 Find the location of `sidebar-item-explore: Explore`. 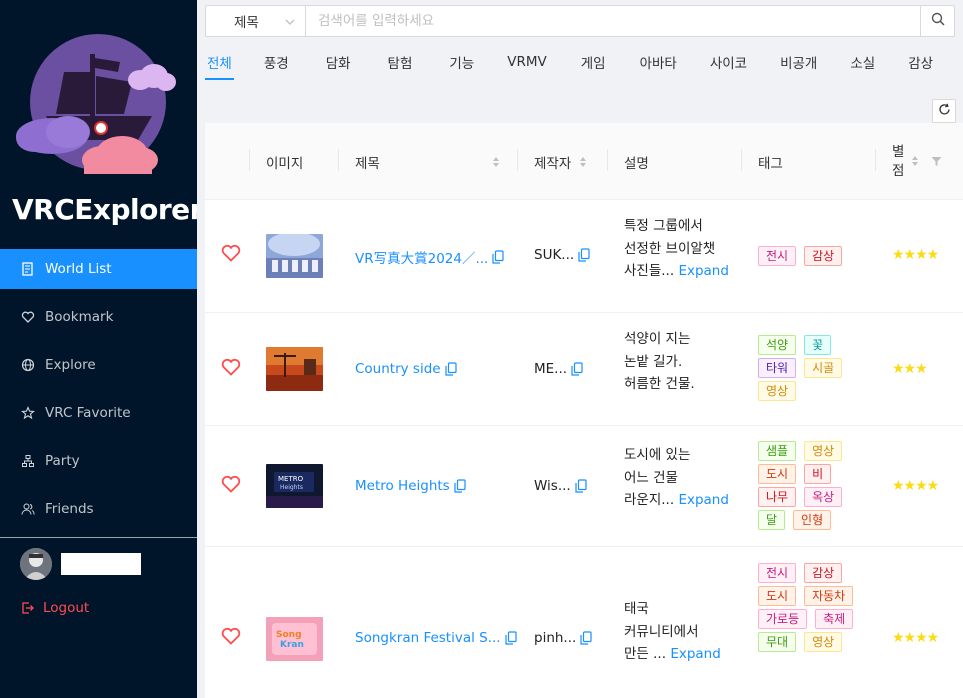

sidebar-item-explore: Explore is located at coordinates (98, 365).